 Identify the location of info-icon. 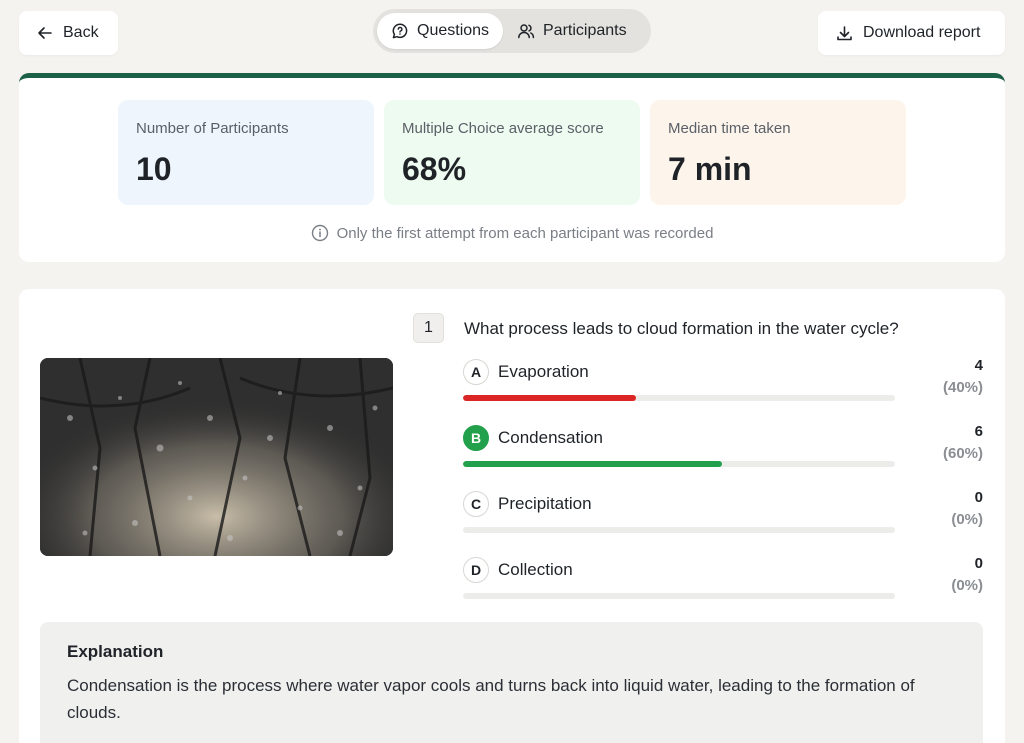
(320, 233).